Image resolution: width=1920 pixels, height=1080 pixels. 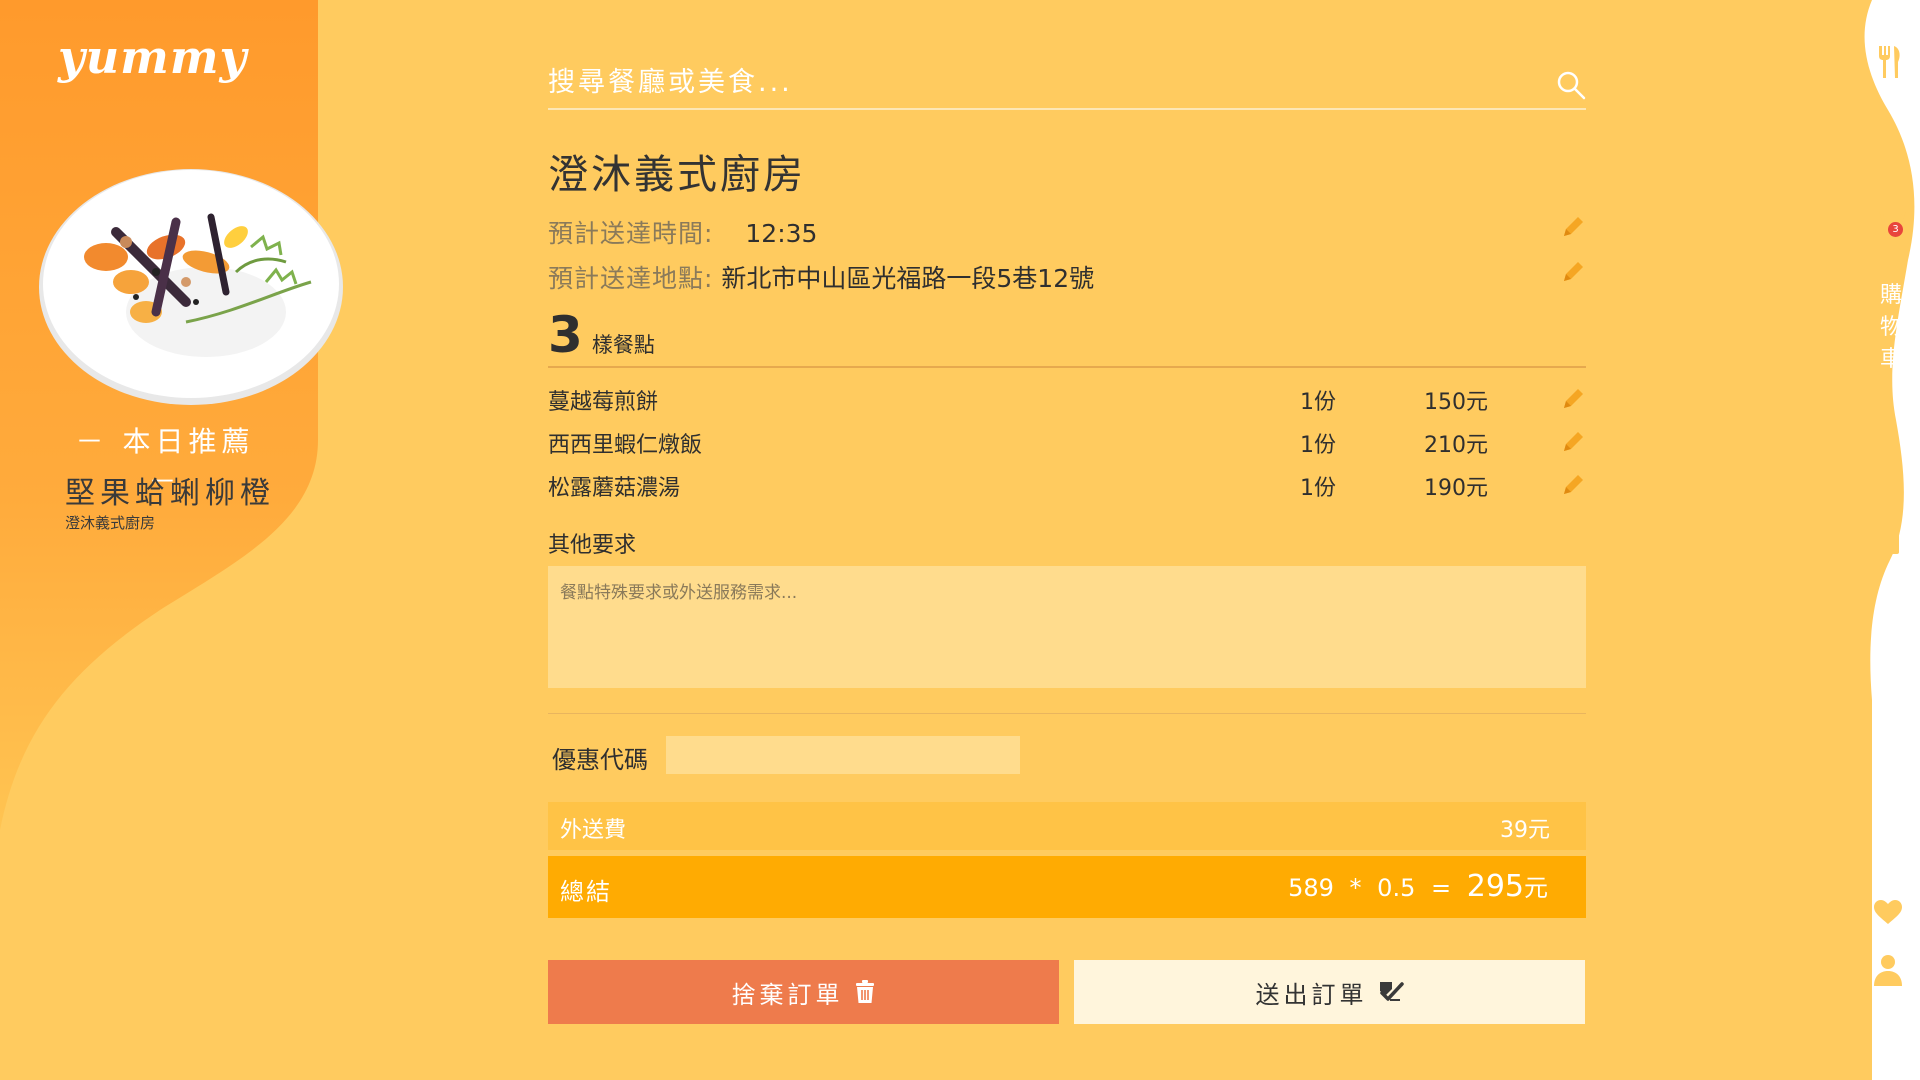 I want to click on item-price: 190元, so click(x=1456, y=488).